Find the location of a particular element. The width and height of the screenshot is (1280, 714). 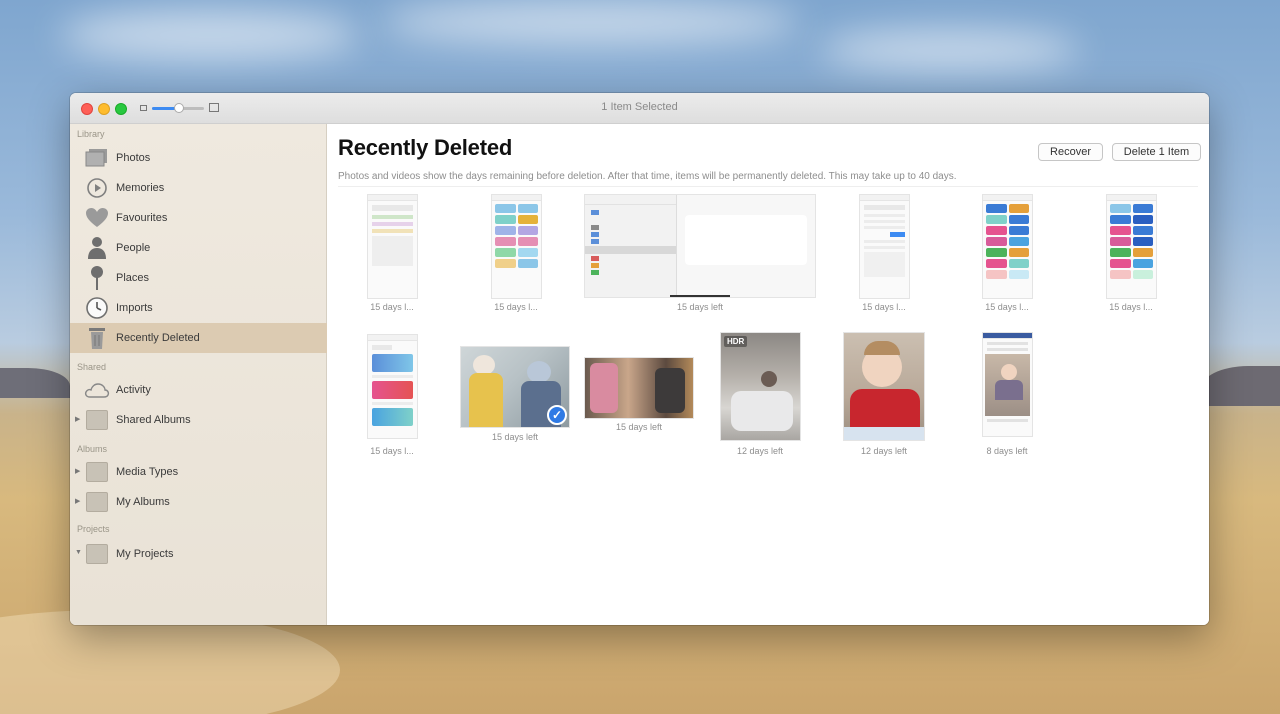

clock-icon is located at coordinates (97, 308).